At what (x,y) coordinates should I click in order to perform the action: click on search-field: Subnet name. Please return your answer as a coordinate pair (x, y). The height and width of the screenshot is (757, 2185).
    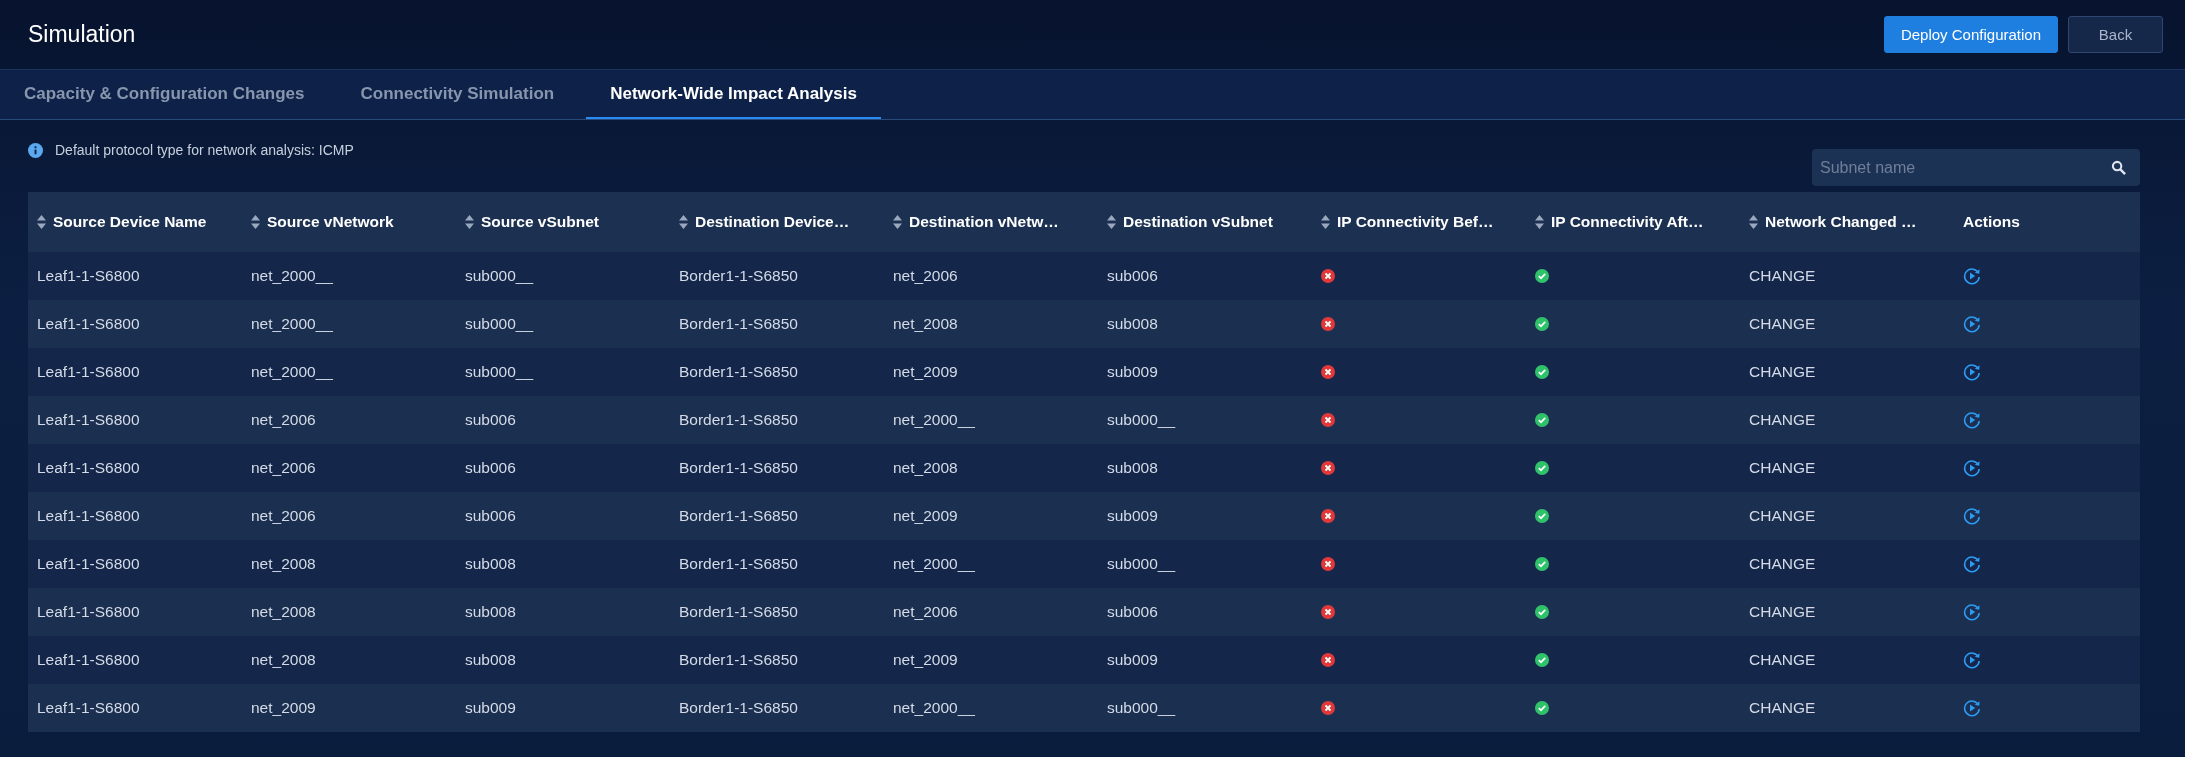
    Looking at the image, I should click on (1976, 167).